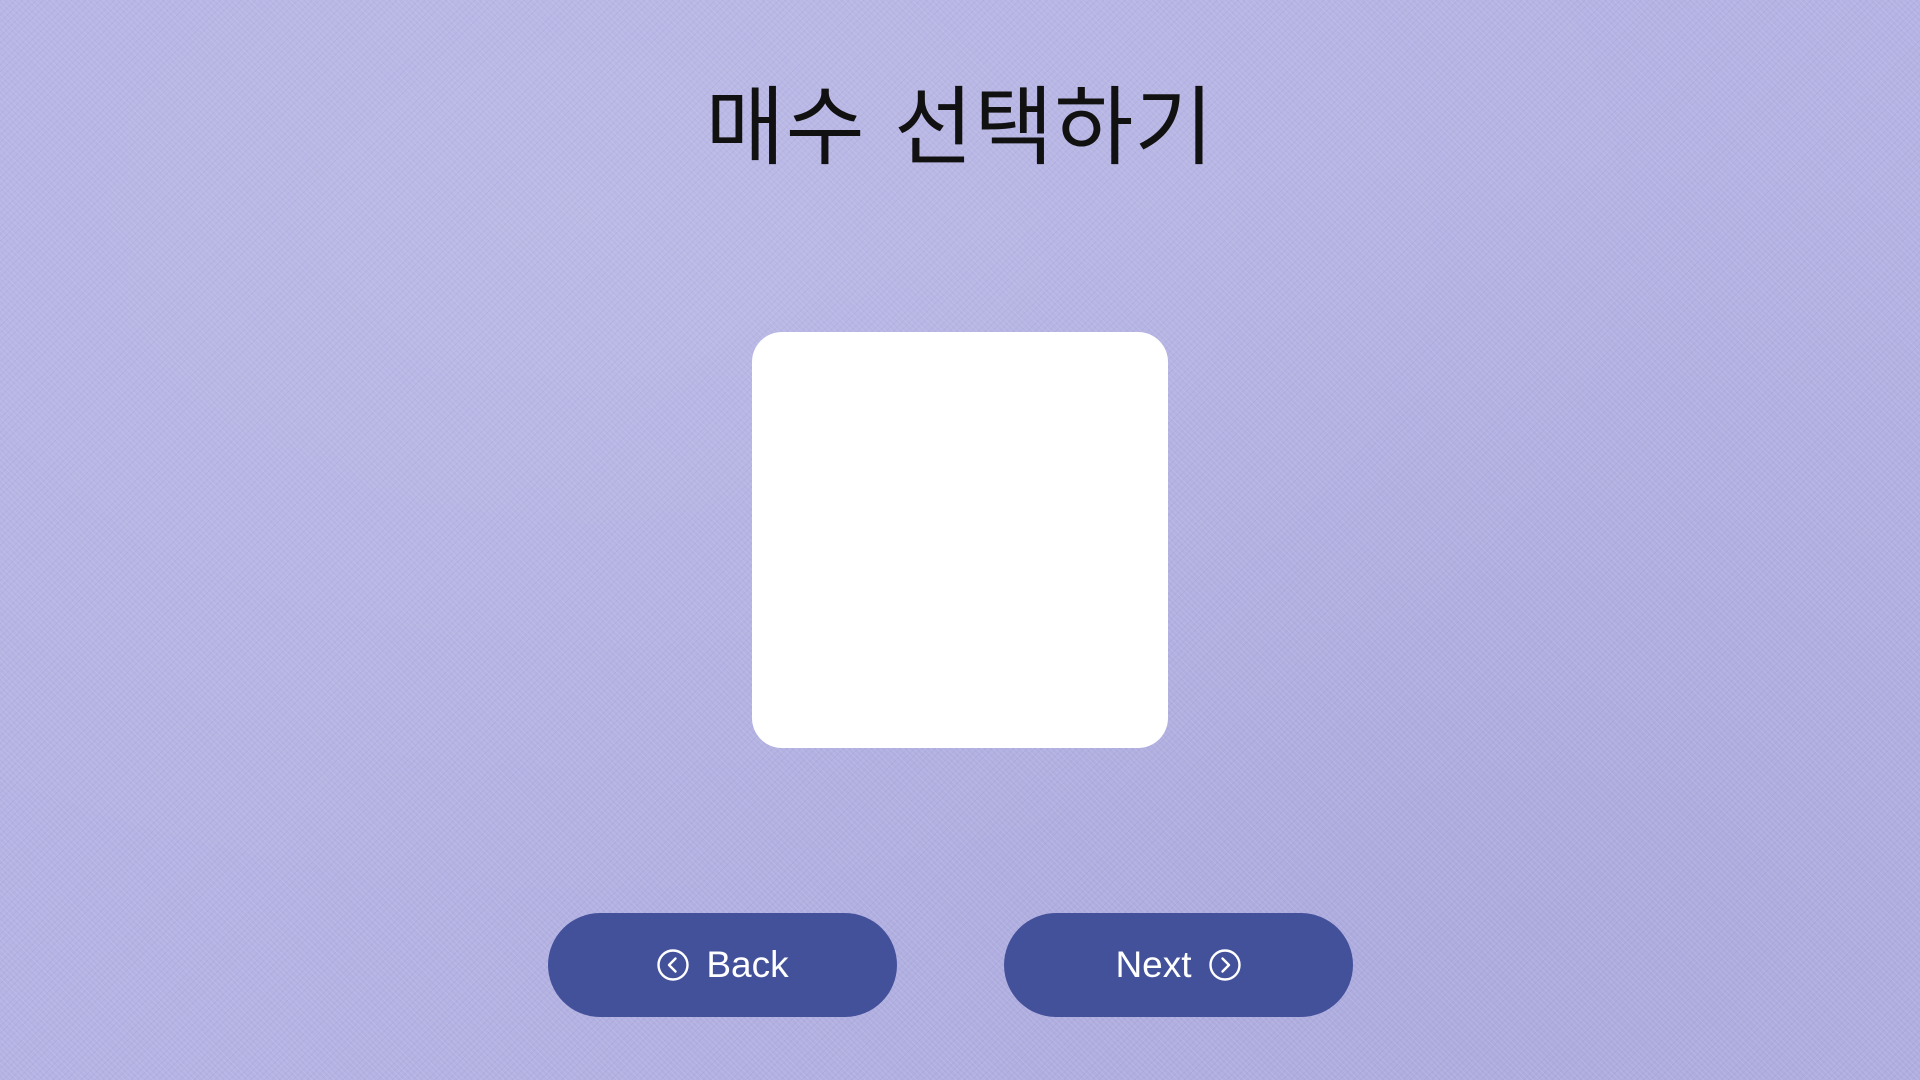 The image size is (1920, 1080). I want to click on next-button-label: Next, so click(1153, 964).